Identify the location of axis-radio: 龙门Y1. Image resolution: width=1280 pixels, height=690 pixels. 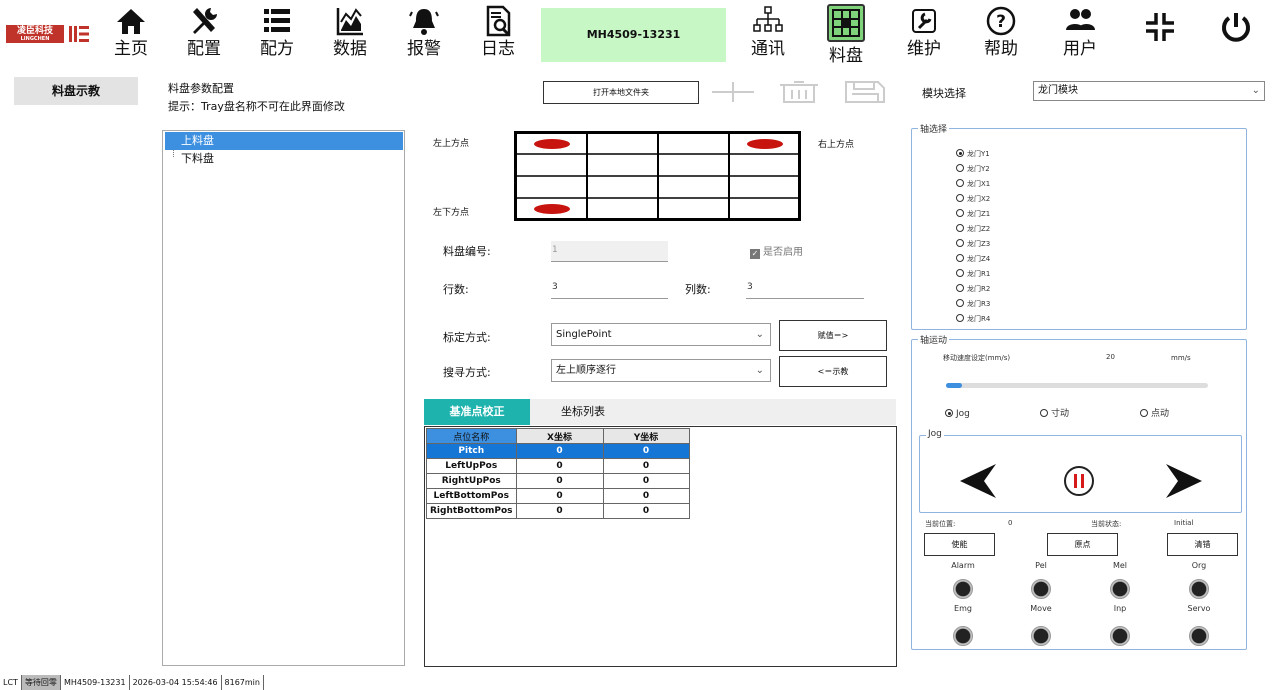
(973, 154).